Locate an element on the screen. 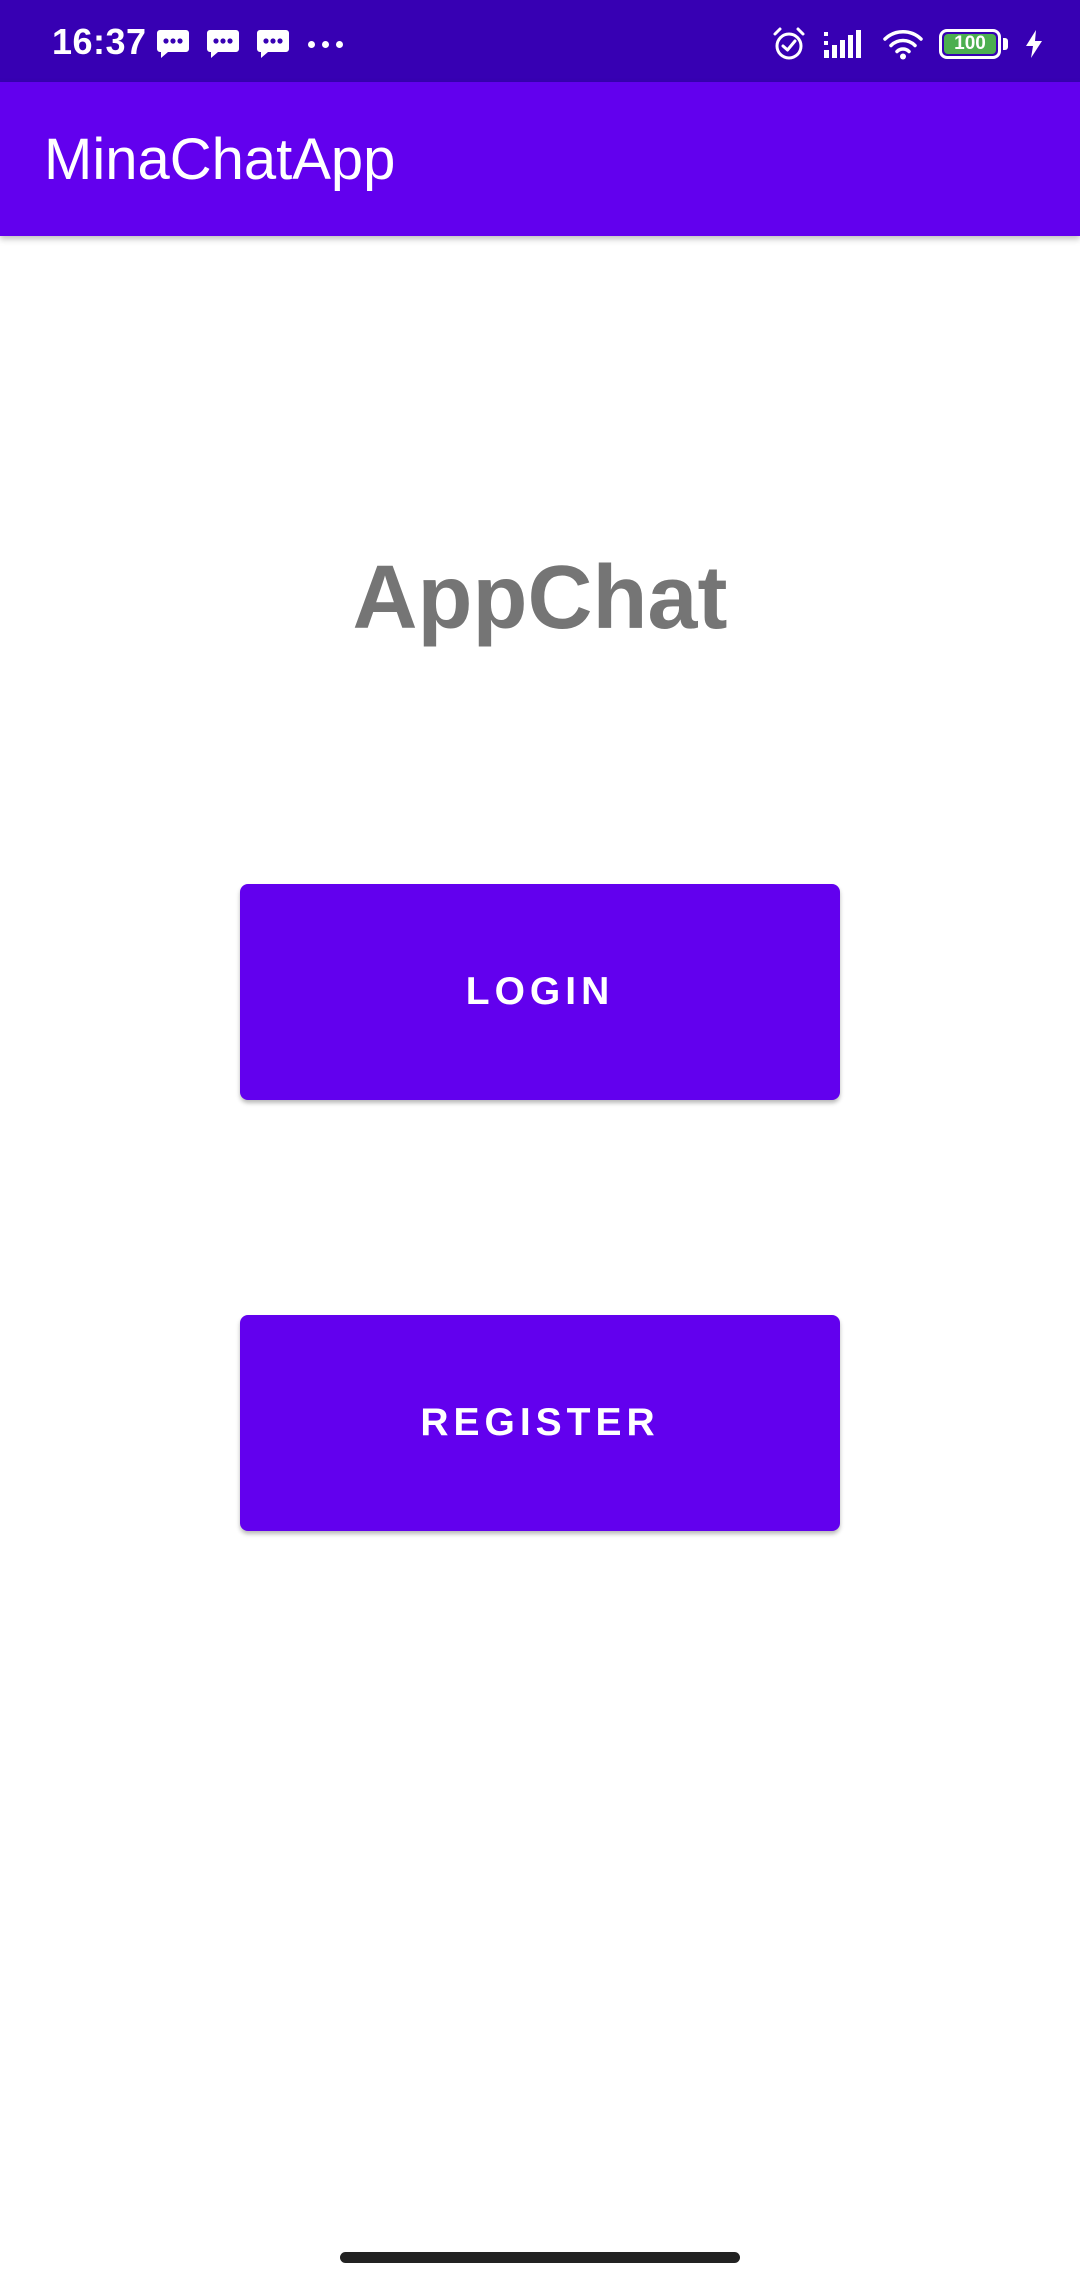 This screenshot has width=1080, height=2280. page-heading: AppChat is located at coordinates (540, 598).